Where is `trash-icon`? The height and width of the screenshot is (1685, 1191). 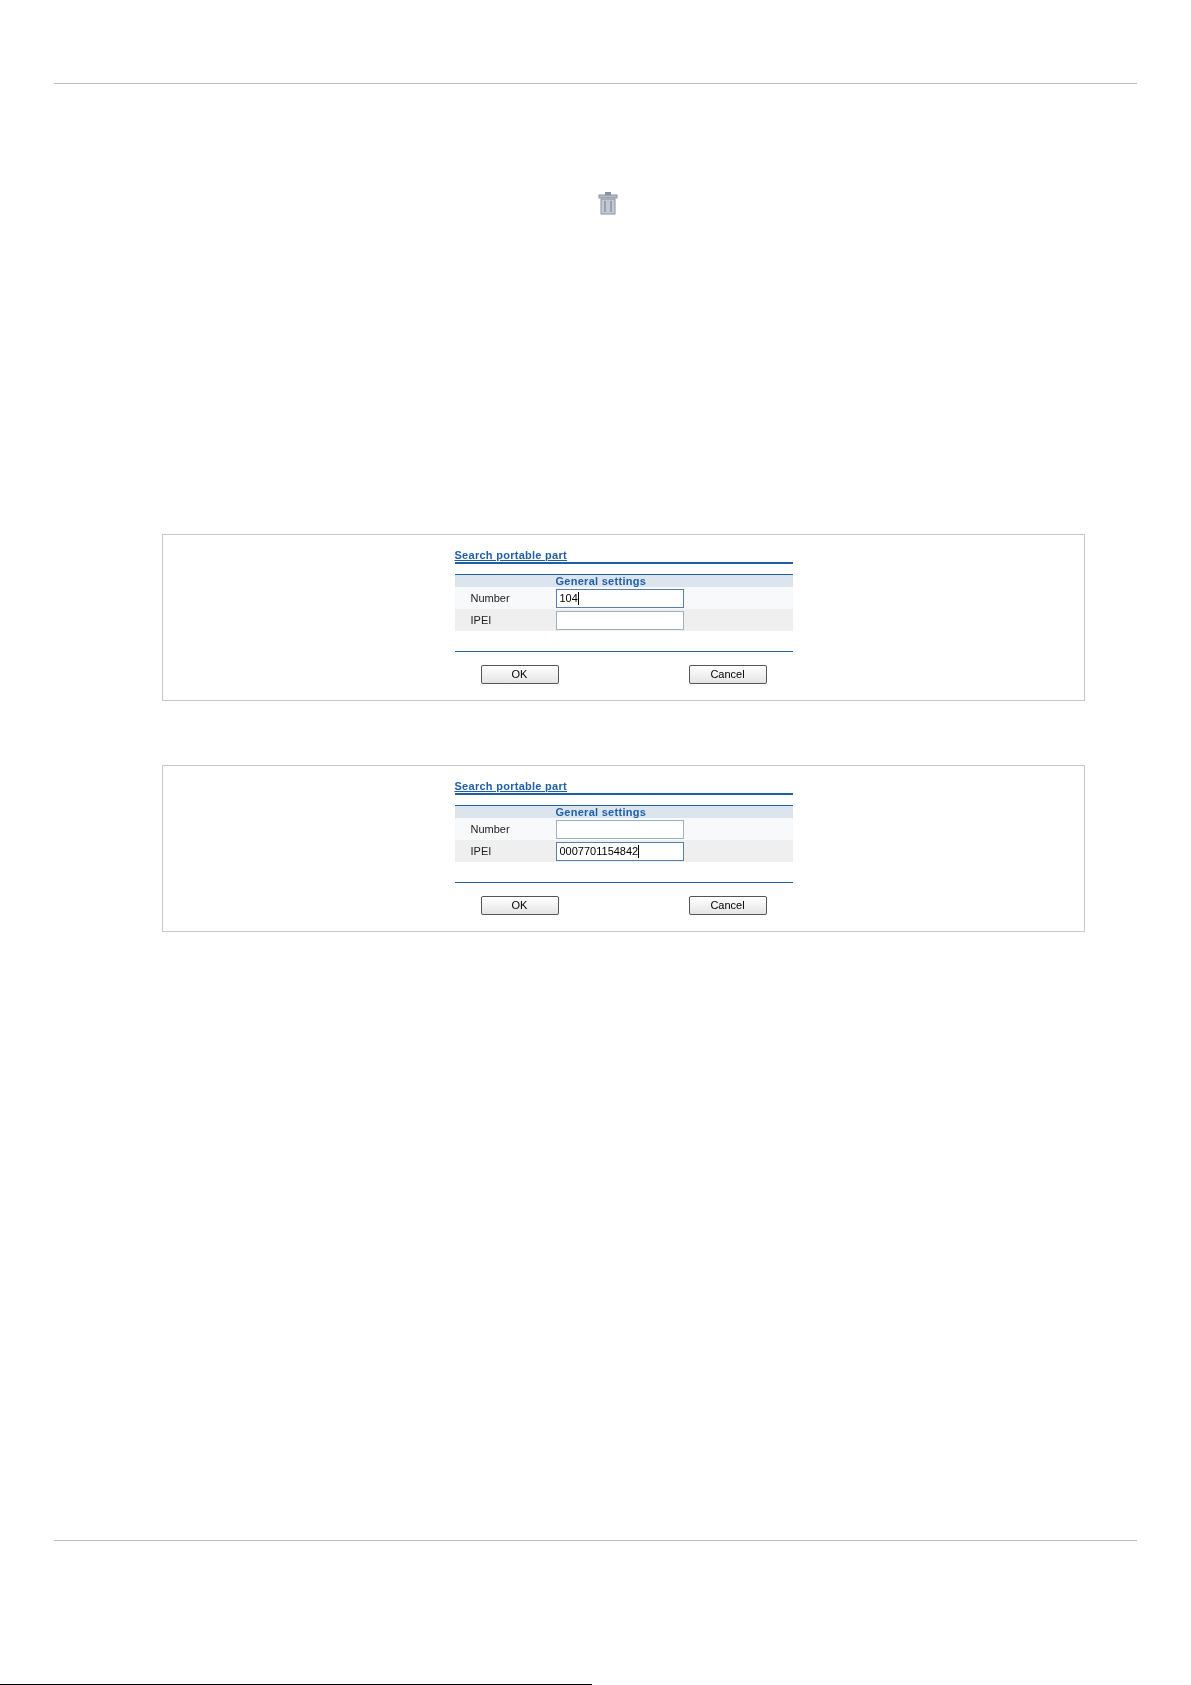
trash-icon is located at coordinates (608, 203).